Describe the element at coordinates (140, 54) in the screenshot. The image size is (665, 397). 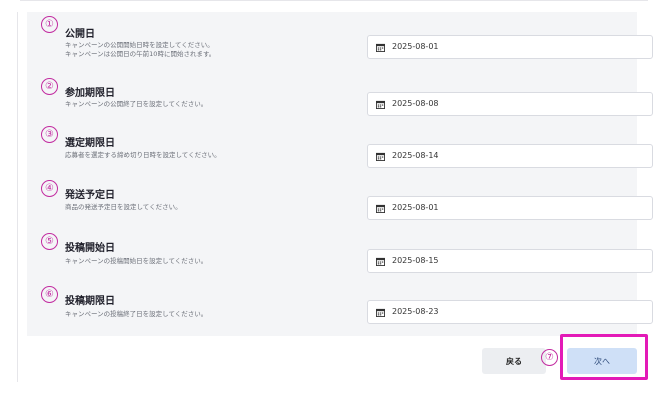
I see `field-description-line-2: キャンペーンは公開日の午前10時に開始されます。` at that location.